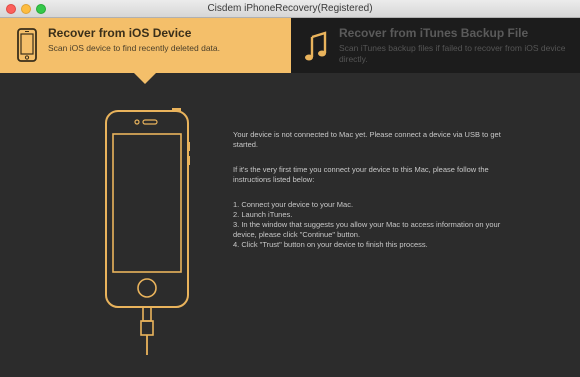 The width and height of the screenshot is (580, 377). What do you see at coordinates (147, 231) in the screenshot?
I see `iphone-with-cable-icon` at bounding box center [147, 231].